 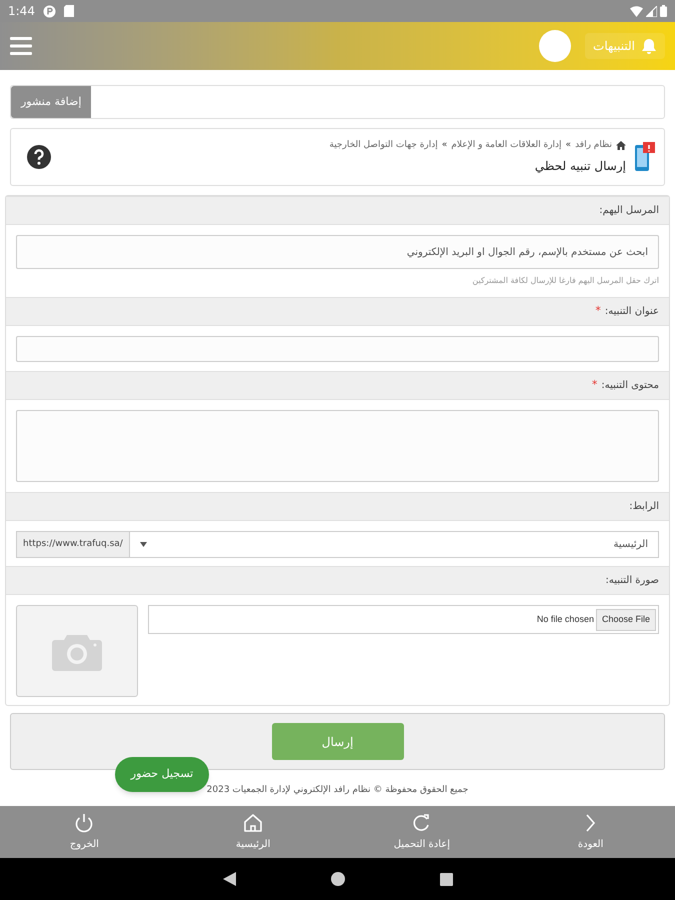 I want to click on breadcrumb-link: نظام رافد, so click(x=593, y=145).